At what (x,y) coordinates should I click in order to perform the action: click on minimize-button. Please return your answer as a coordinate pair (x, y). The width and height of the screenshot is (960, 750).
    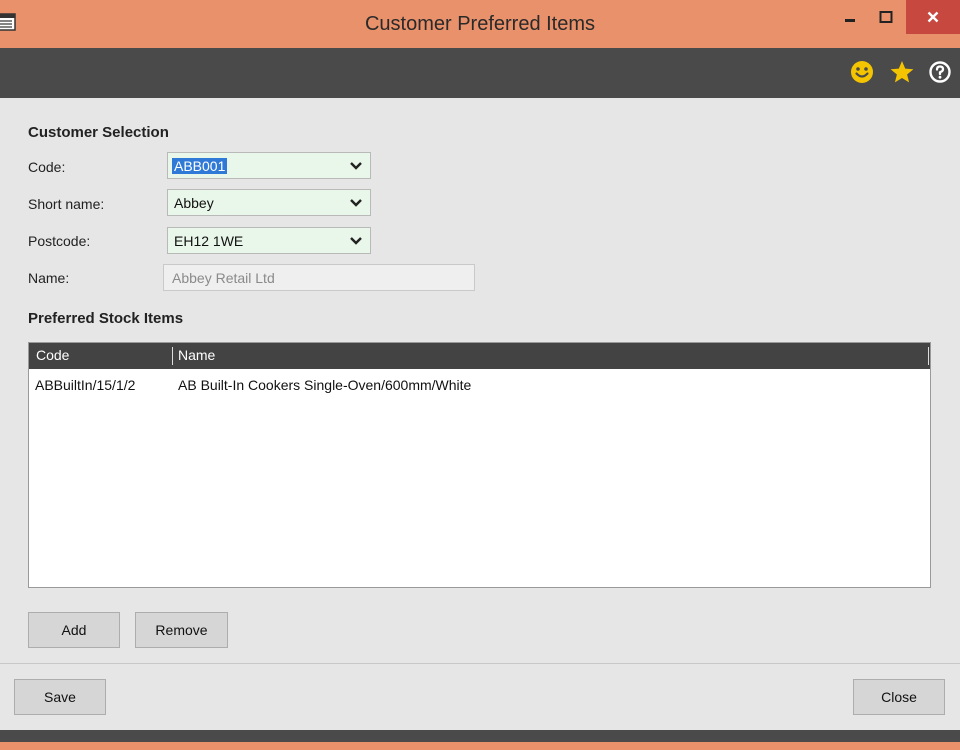
    Looking at the image, I should click on (850, 17).